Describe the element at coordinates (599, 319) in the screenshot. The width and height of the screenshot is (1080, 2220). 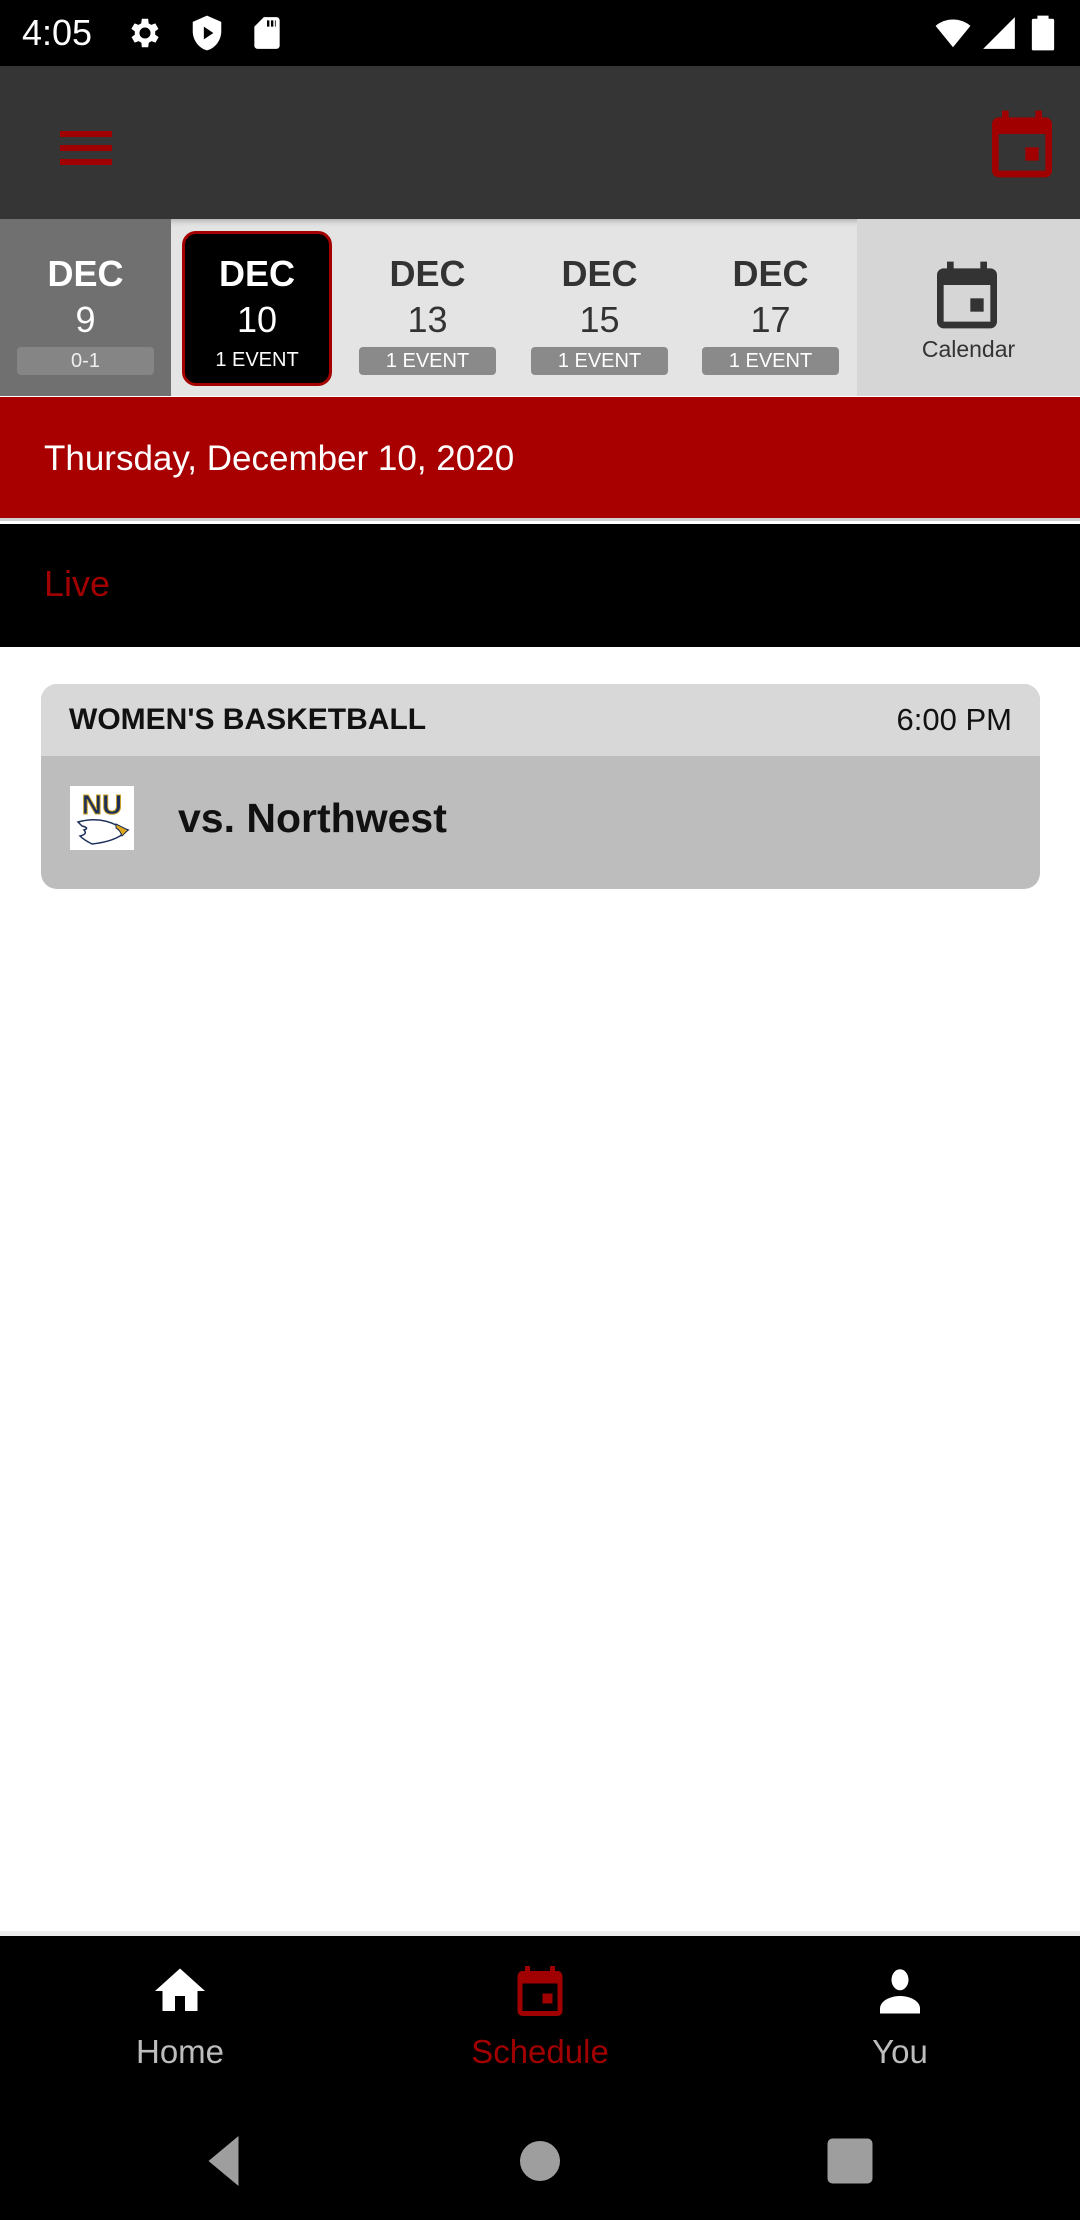
I see `date-day: 15` at that location.